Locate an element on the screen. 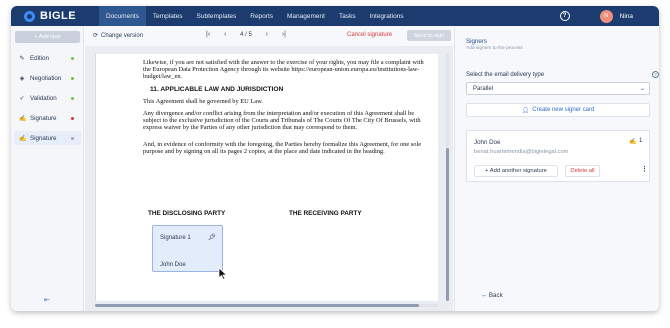 Image resolution: width=670 pixels, height=328 pixels. receiving-party-label: THE RECEIVING PARTY is located at coordinates (325, 213).